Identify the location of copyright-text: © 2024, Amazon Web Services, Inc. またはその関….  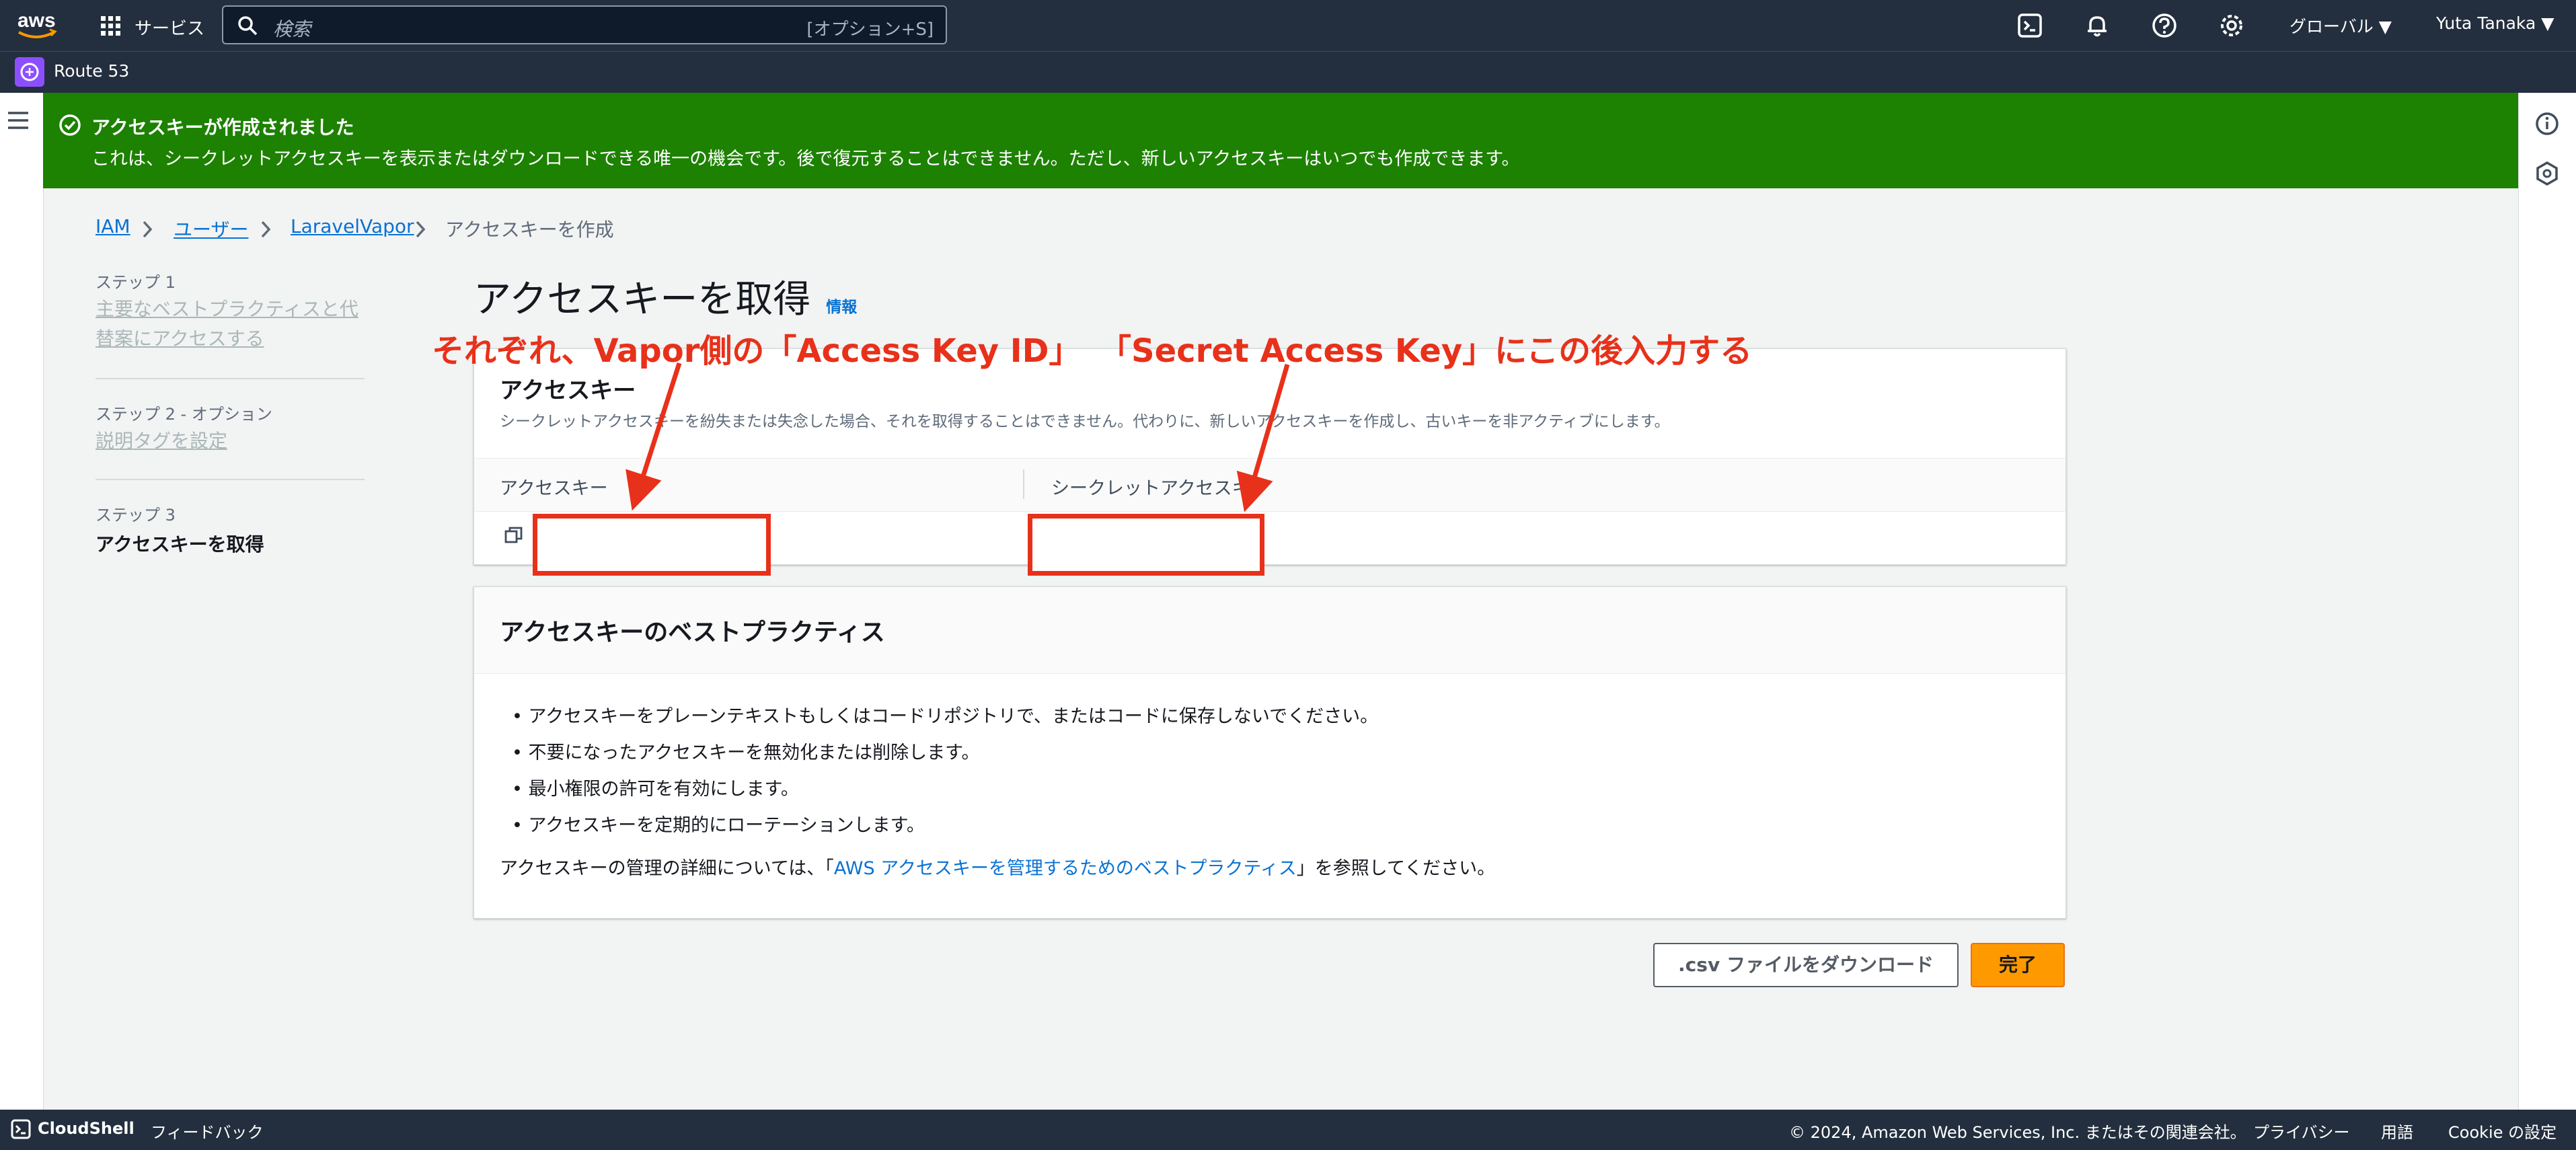
(2017, 1132).